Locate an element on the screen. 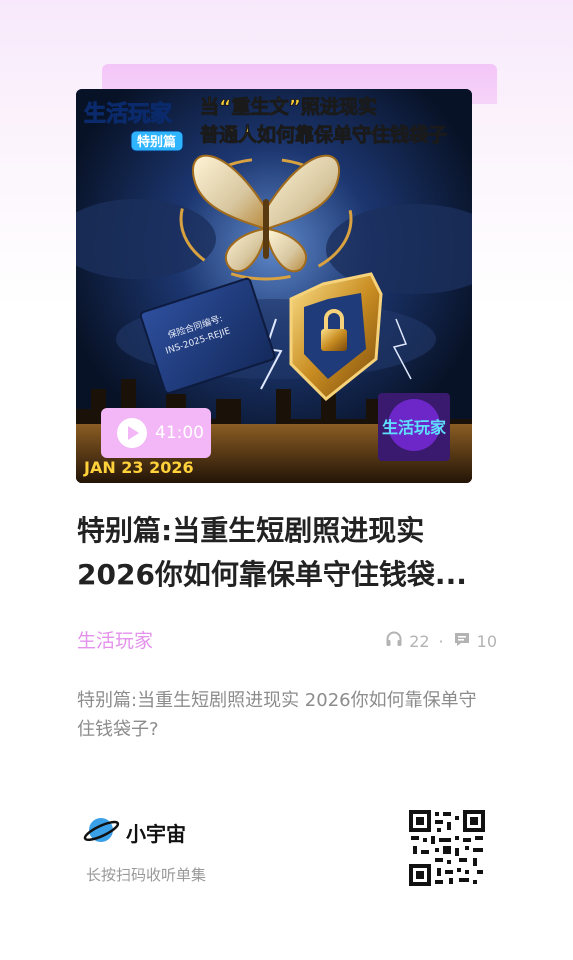 The image size is (573, 960). app-brand: 小宇宙 is located at coordinates (134, 832).